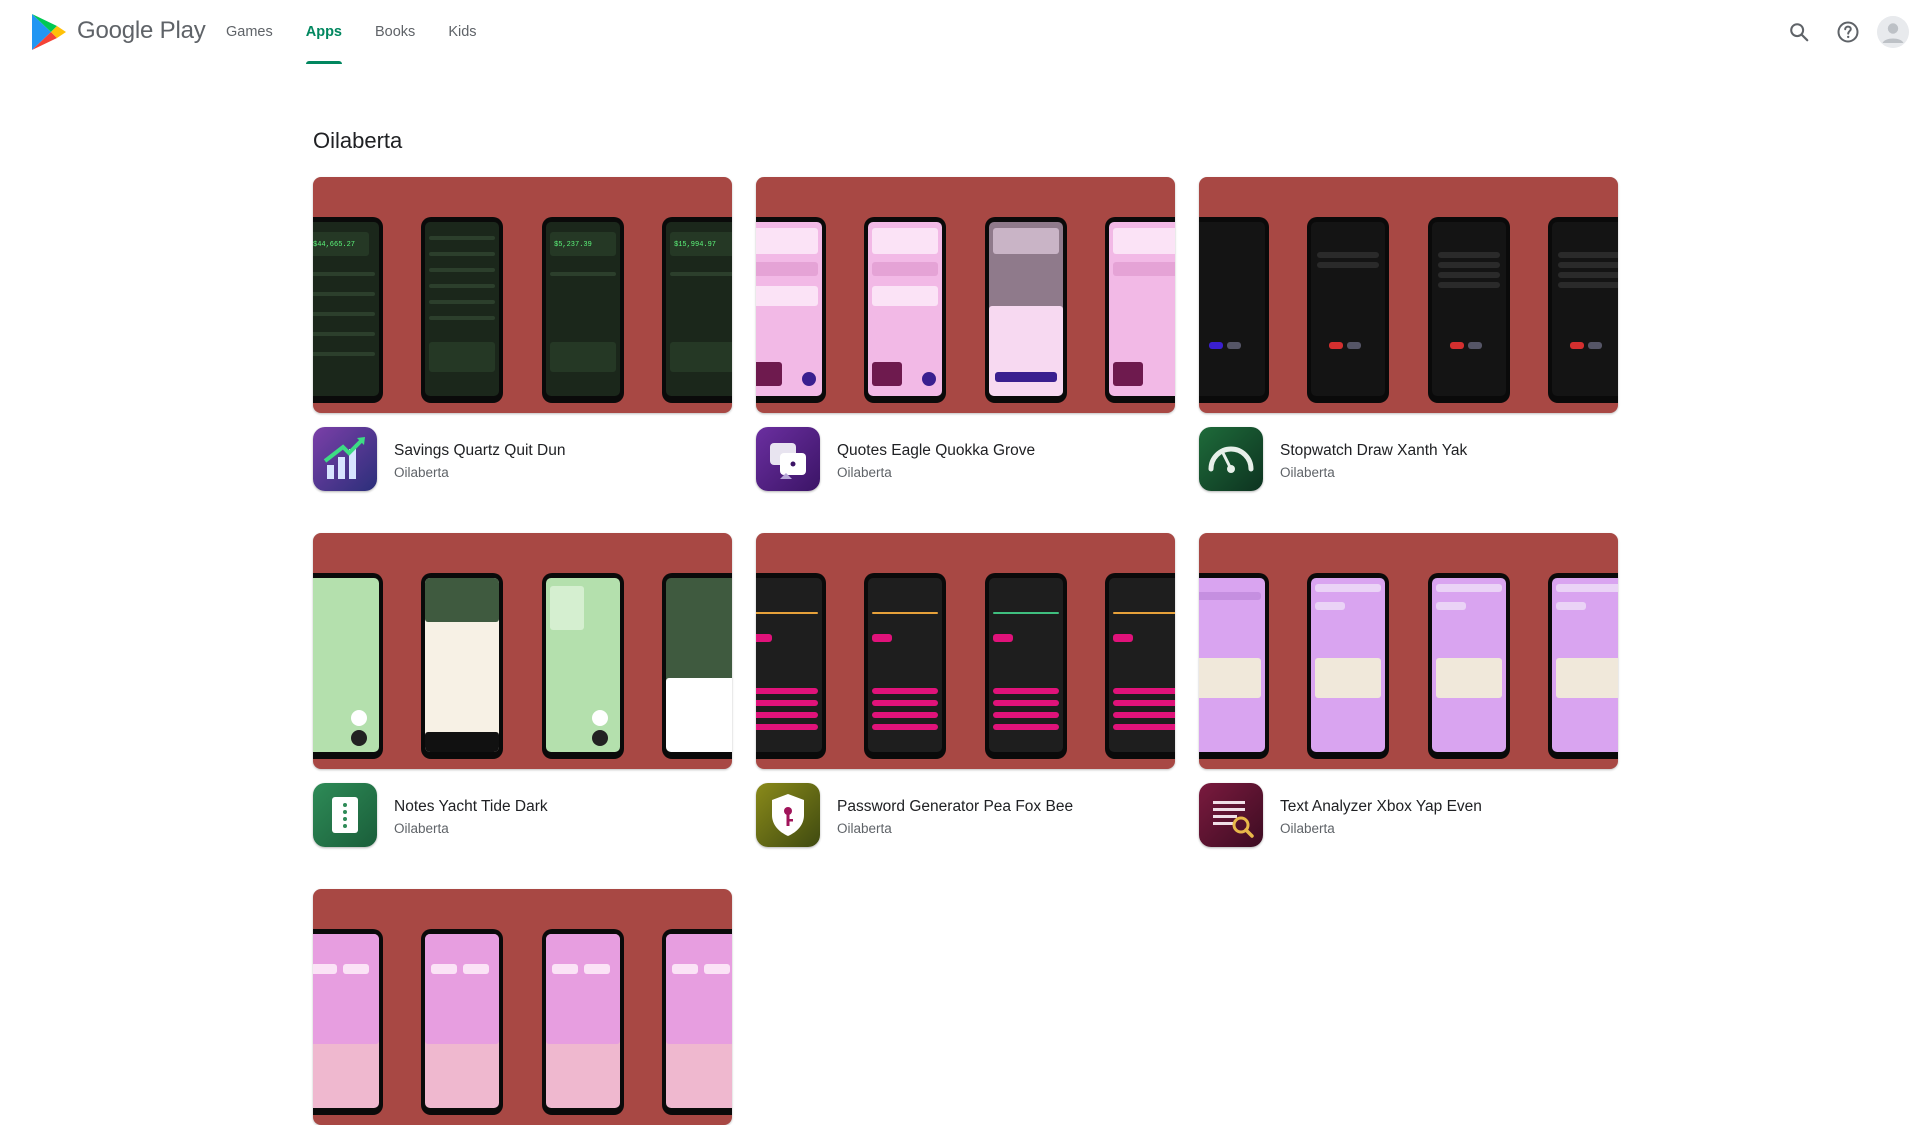 The image size is (1920, 1125). What do you see at coordinates (368, 32) in the screenshot?
I see `main-nav: Games Apps Books Kids` at bounding box center [368, 32].